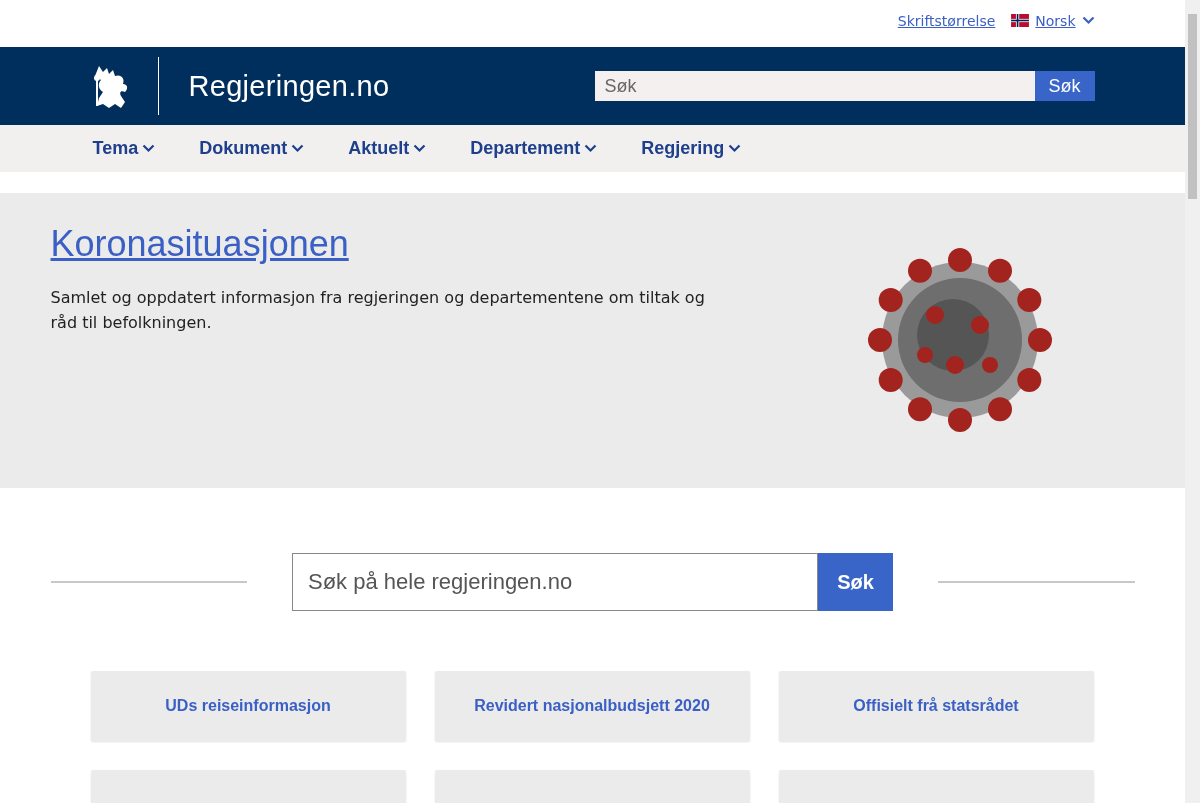  What do you see at coordinates (592, 706) in the screenshot?
I see `quick-link-card: Revidert nasjonalbudsjett 2020` at bounding box center [592, 706].